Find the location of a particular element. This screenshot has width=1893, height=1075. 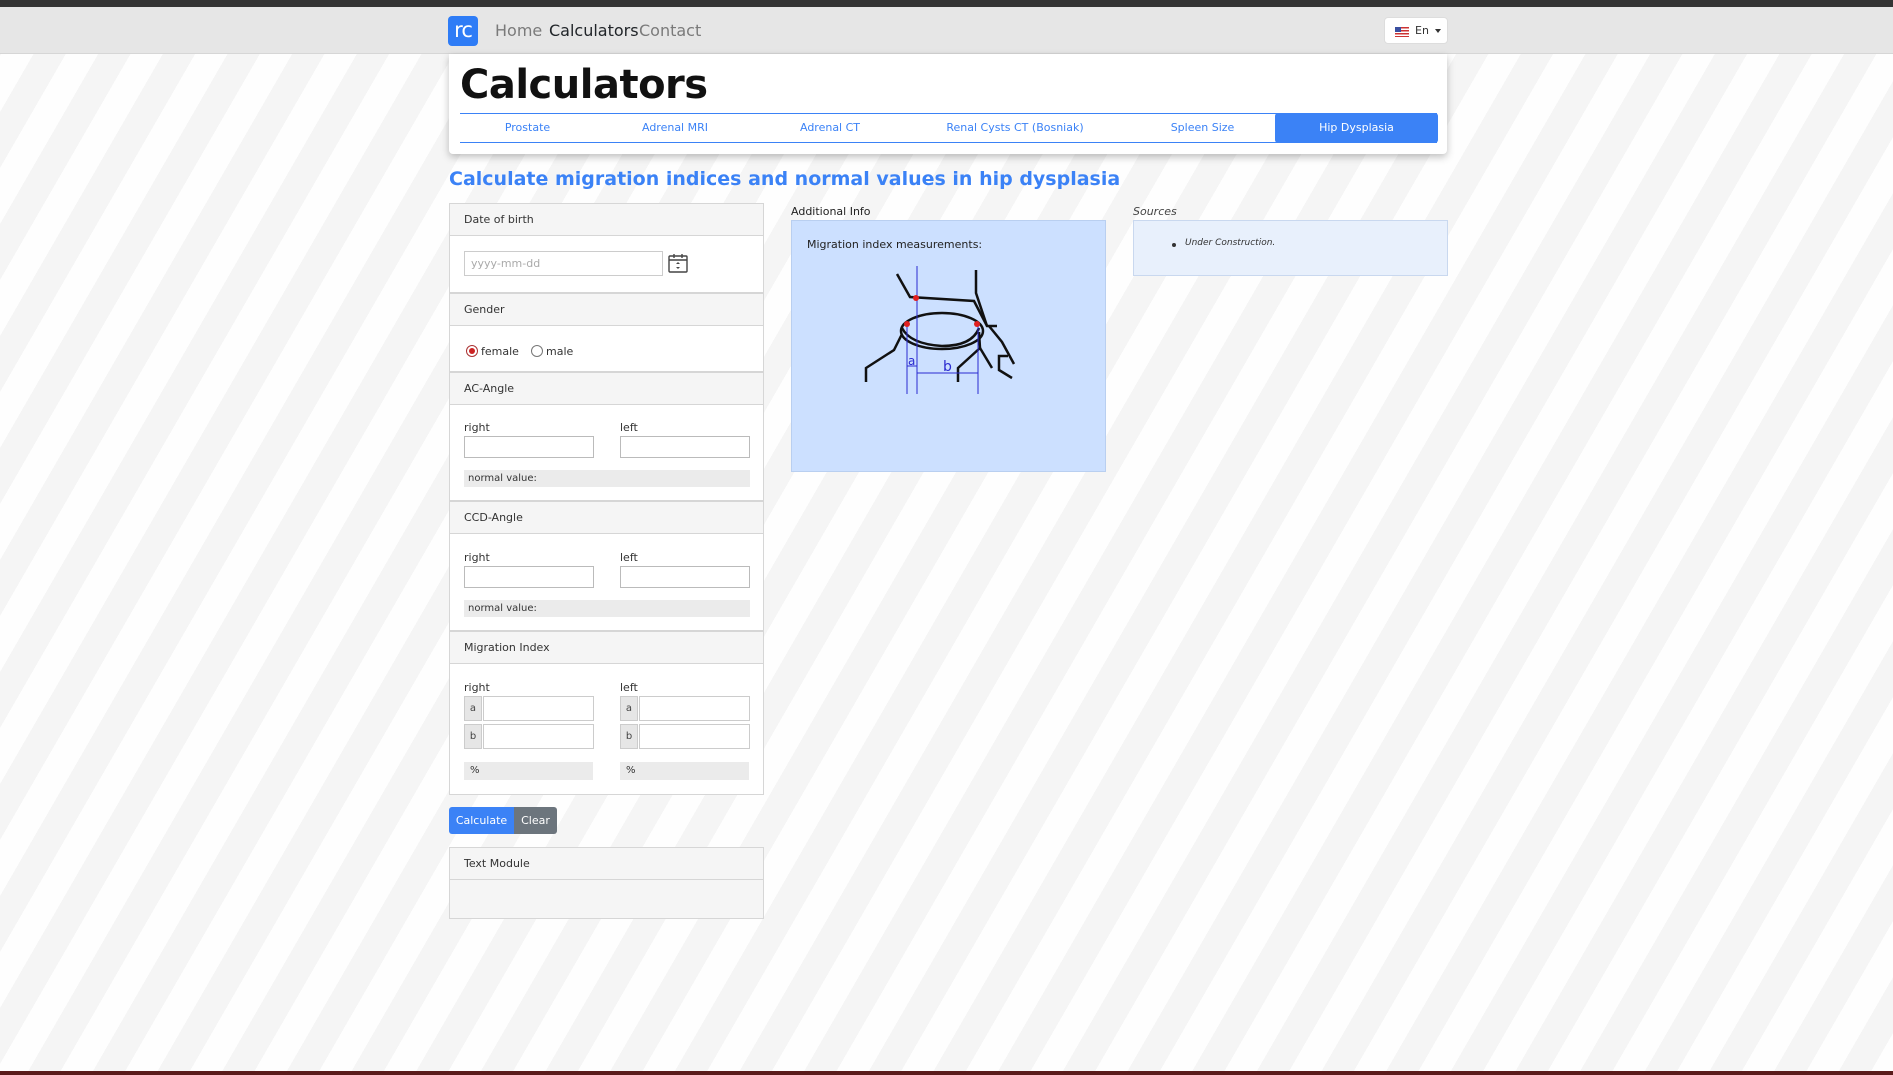

dob-label: Date of birth is located at coordinates (606, 220).